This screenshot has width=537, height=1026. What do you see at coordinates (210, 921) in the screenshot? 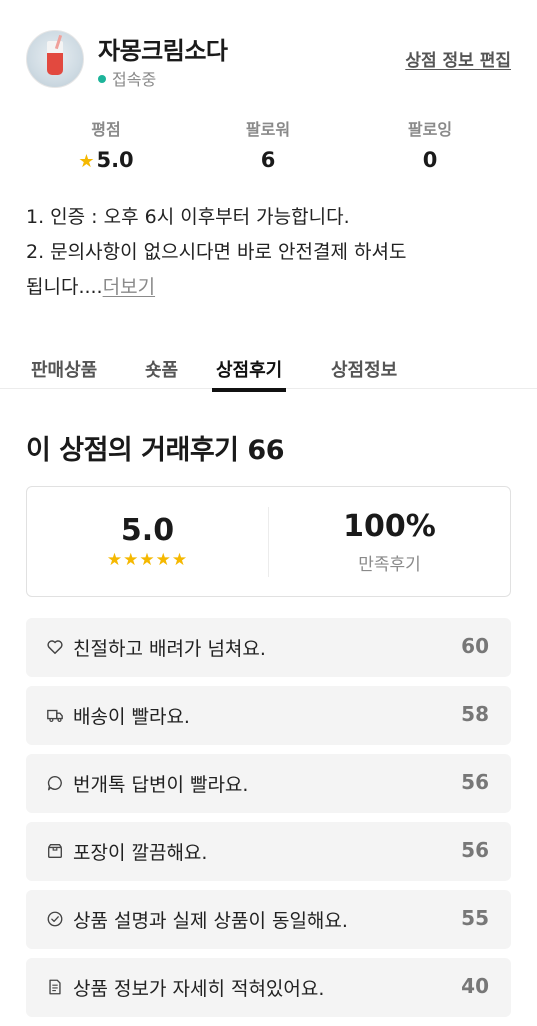
I see `review-keyword-label: 상품 설명과 실제 상품이 동일해요.` at bounding box center [210, 921].